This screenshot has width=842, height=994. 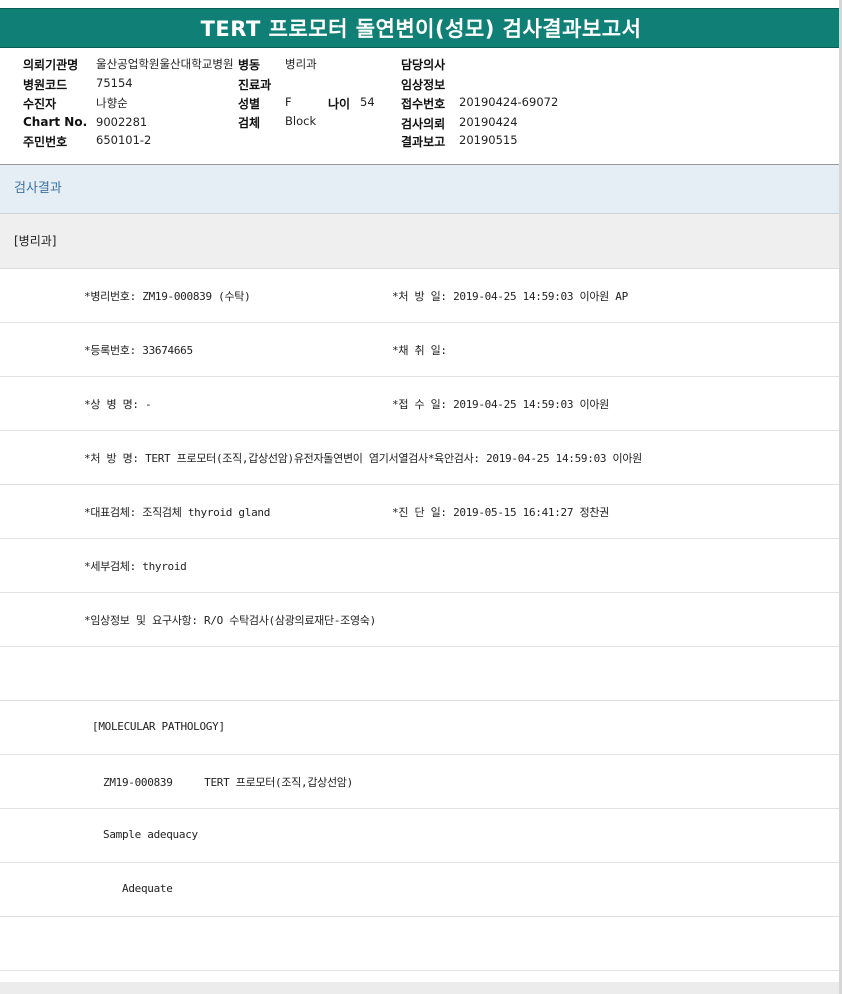 What do you see at coordinates (122, 122) in the screenshot?
I see `chart-no-value: 9002281` at bounding box center [122, 122].